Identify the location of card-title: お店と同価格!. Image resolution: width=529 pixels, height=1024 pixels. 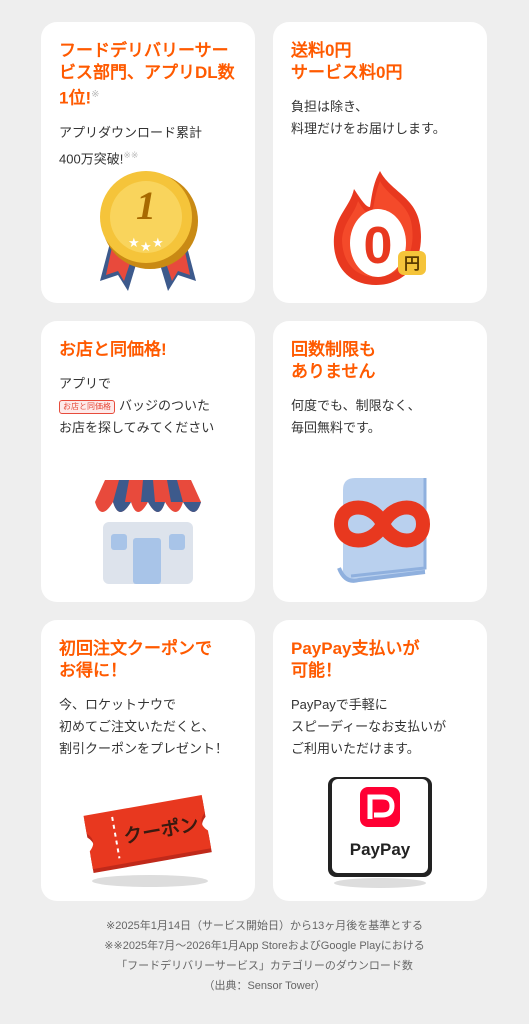
(113, 349).